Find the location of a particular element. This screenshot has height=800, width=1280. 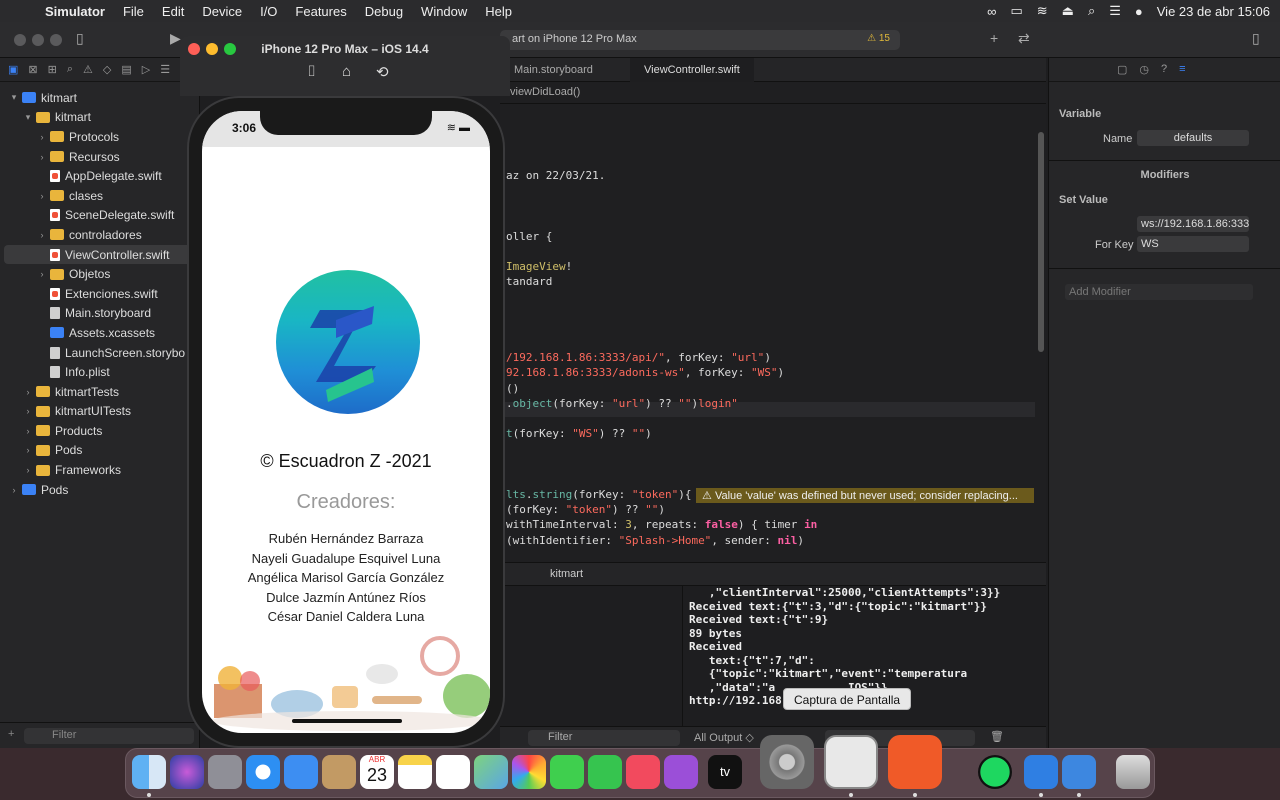

home-indicator is located at coordinates (347, 721).